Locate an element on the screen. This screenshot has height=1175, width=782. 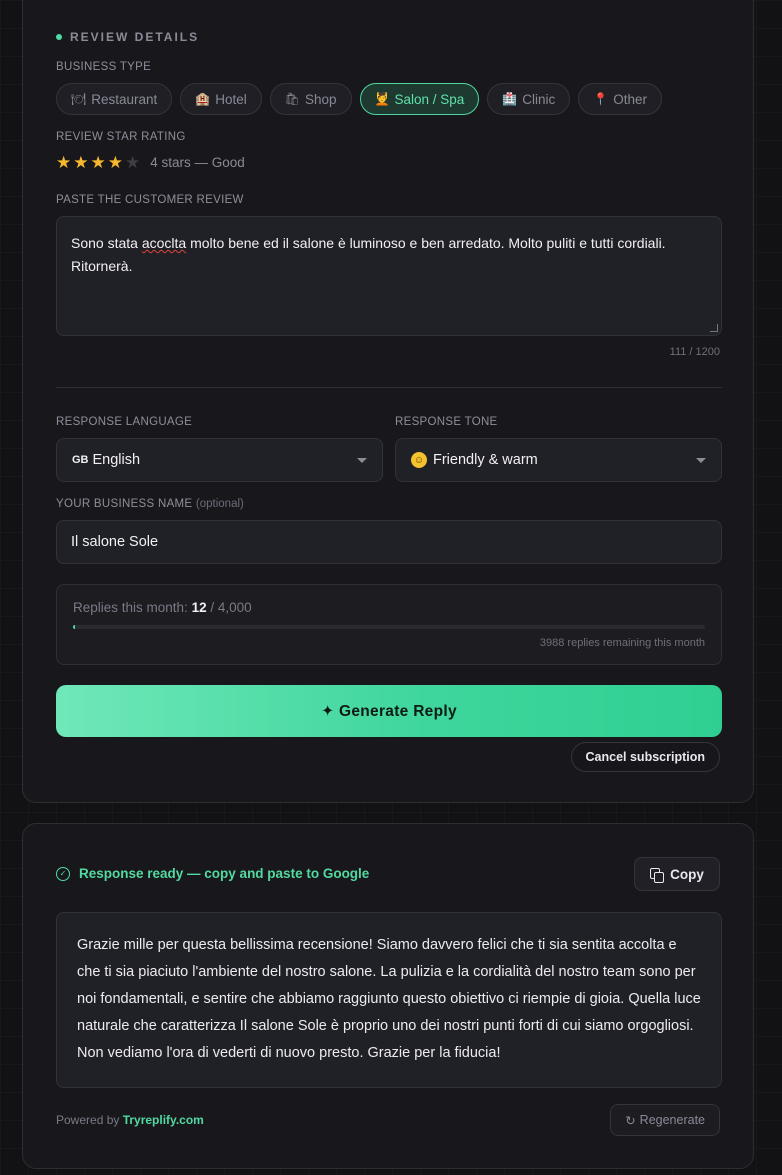
copy-button: Copy is located at coordinates (677, 874).